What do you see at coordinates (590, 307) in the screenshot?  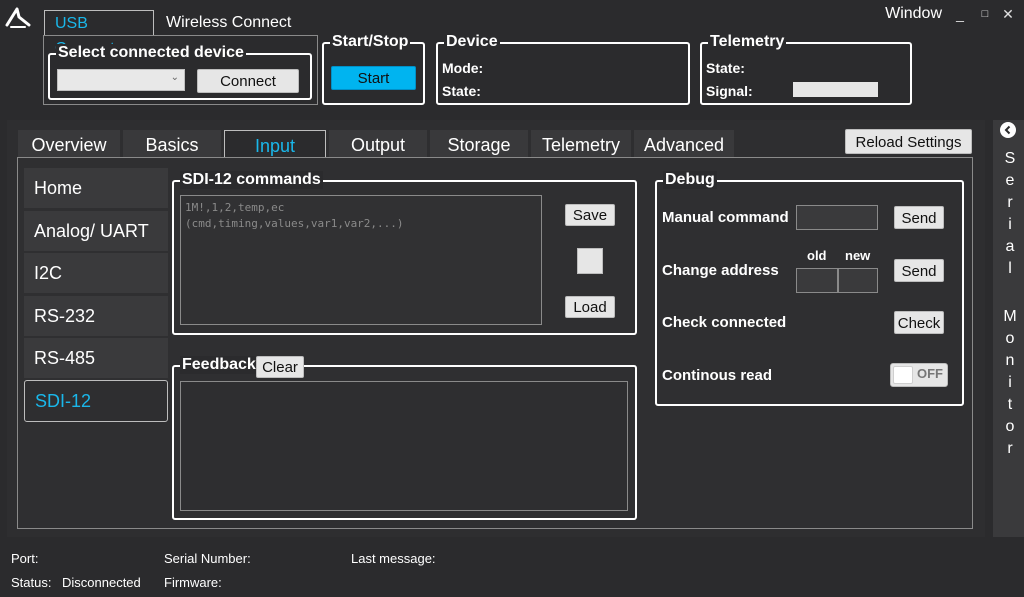 I see `load-button: Load` at bounding box center [590, 307].